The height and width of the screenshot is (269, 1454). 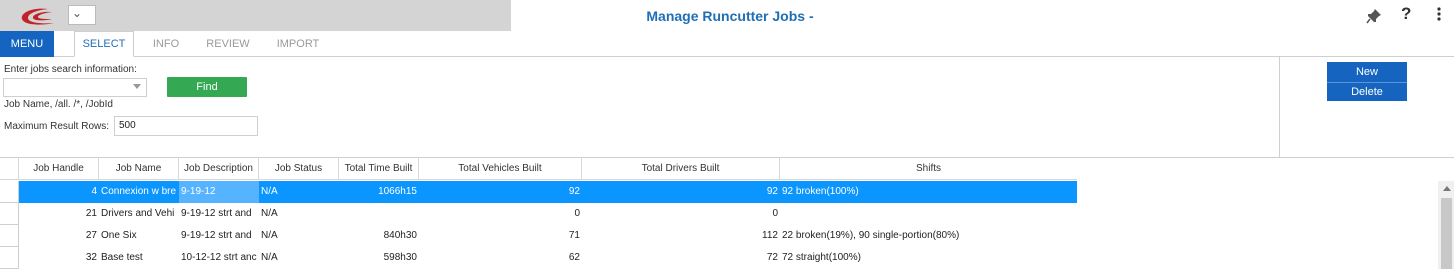 I want to click on delete-button: Delete, so click(x=1367, y=91).